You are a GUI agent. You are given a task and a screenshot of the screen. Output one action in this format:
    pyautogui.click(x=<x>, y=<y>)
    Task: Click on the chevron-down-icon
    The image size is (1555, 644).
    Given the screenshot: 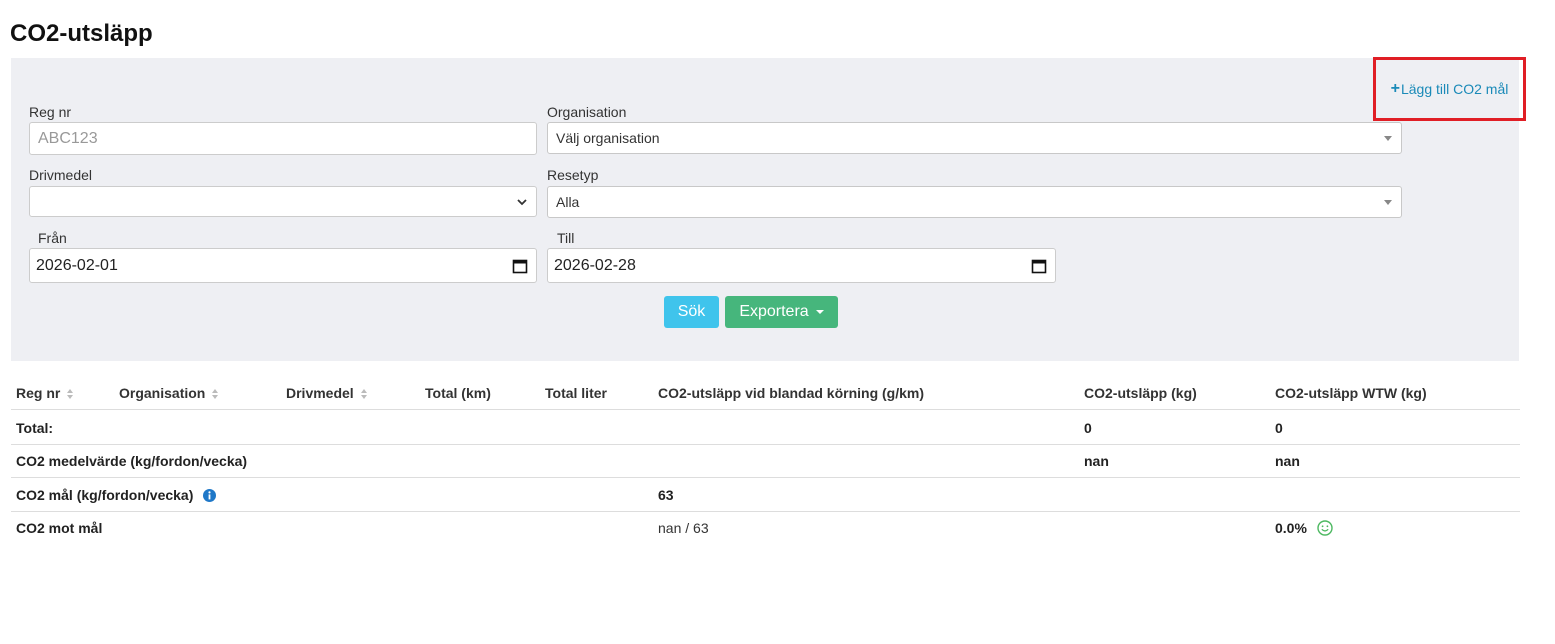 What is the action you would take?
    pyautogui.click(x=522, y=202)
    